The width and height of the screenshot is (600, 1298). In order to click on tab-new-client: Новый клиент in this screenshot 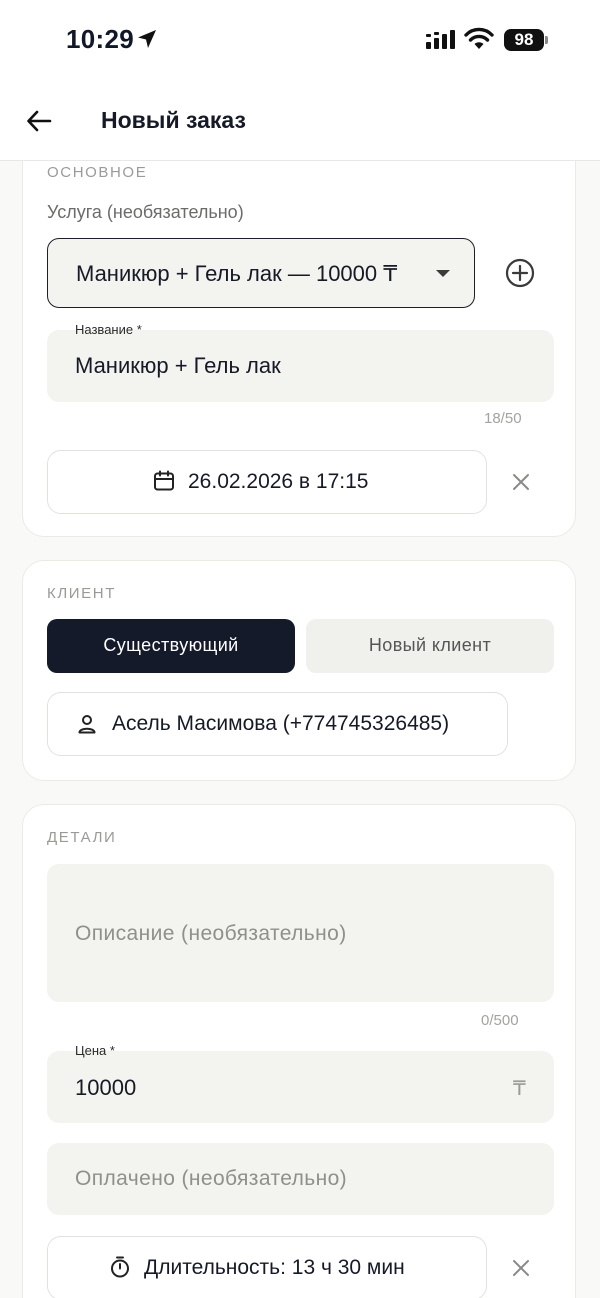, I will do `click(430, 646)`.